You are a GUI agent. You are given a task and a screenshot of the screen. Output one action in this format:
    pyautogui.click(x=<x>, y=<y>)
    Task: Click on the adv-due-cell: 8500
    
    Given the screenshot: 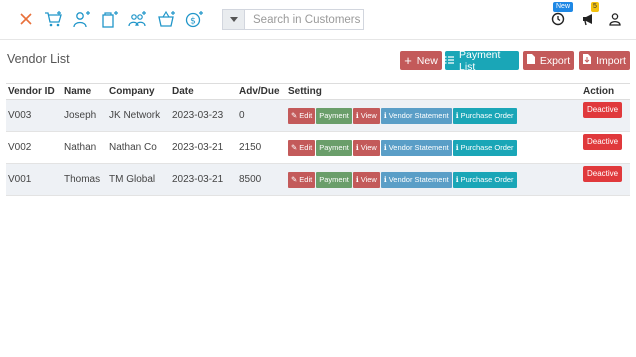 What is the action you would take?
    pyautogui.click(x=261, y=179)
    